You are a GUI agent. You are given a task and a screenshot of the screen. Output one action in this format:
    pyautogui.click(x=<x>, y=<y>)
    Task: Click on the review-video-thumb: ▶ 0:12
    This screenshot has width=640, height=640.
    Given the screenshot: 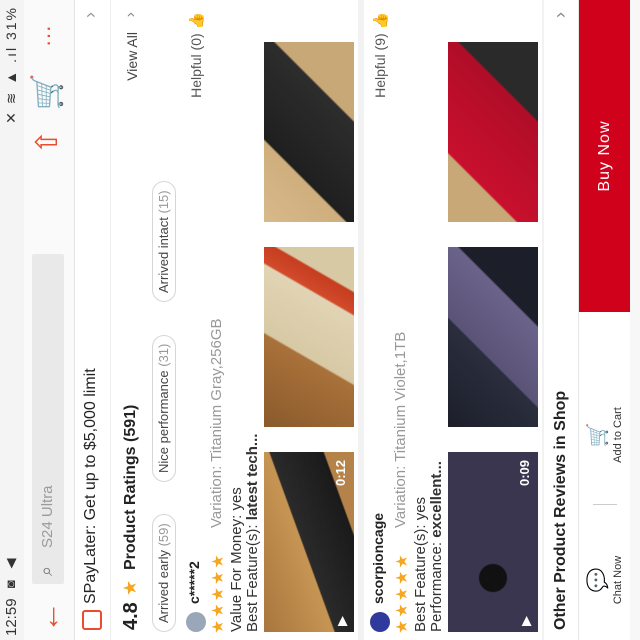 What is the action you would take?
    pyautogui.click(x=309, y=542)
    